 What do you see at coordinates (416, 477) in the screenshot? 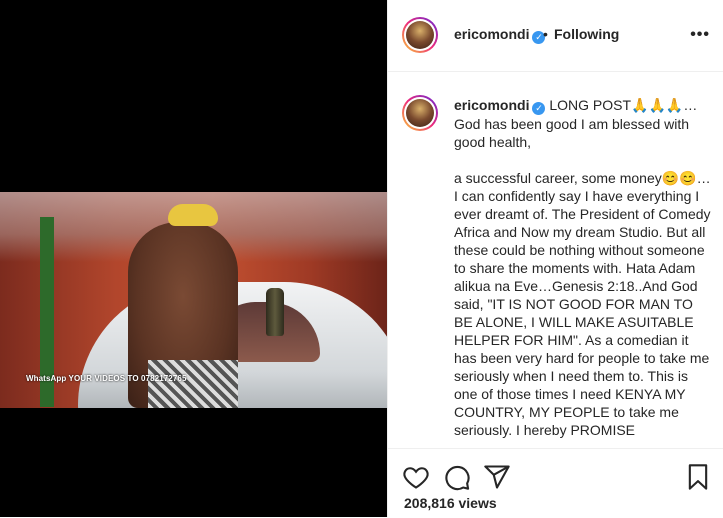
I see `heart-icon` at bounding box center [416, 477].